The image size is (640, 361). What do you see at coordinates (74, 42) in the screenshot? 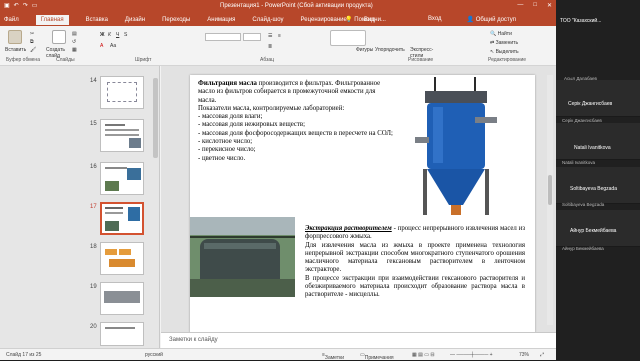
I see `reset-icon: ↺` at bounding box center [74, 42].